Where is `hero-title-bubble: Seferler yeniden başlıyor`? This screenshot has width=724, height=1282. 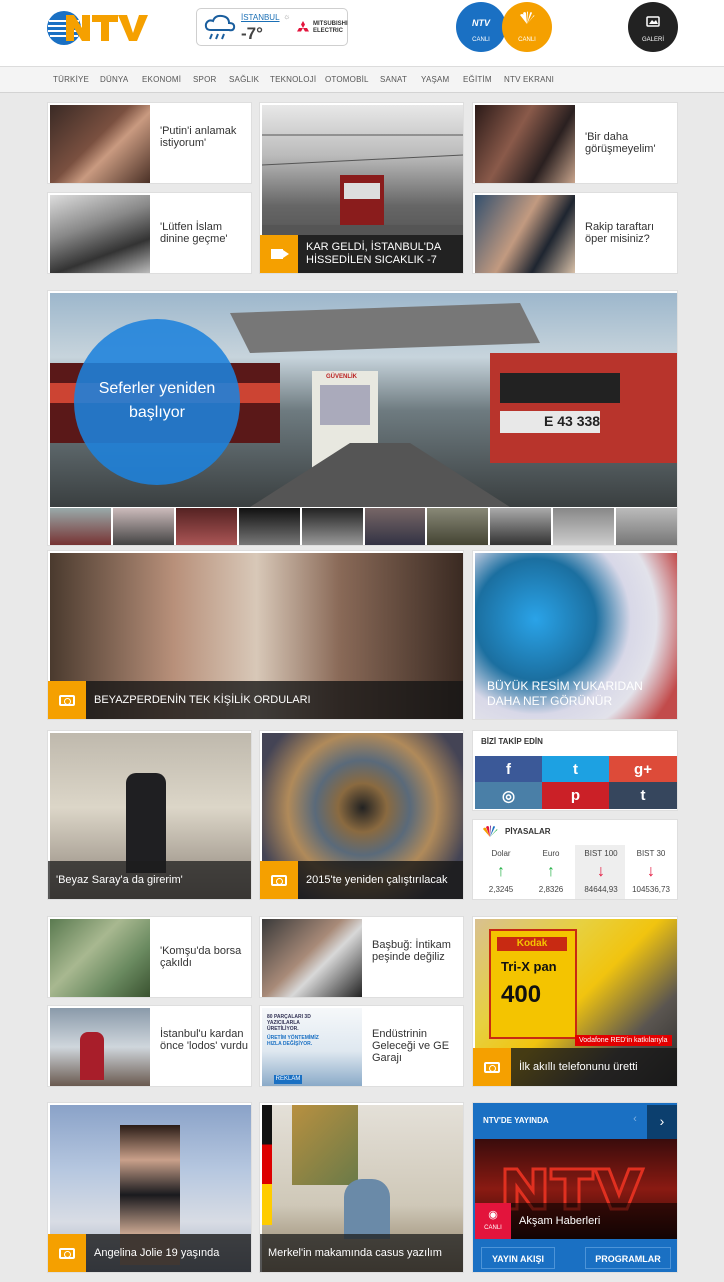
hero-title-bubble: Seferler yeniden başlıyor is located at coordinates (157, 402).